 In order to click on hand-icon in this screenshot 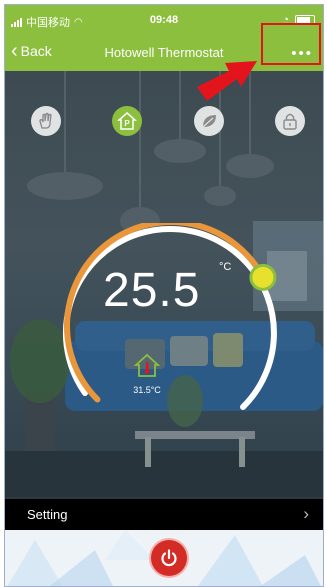, I will do `click(45, 120)`.